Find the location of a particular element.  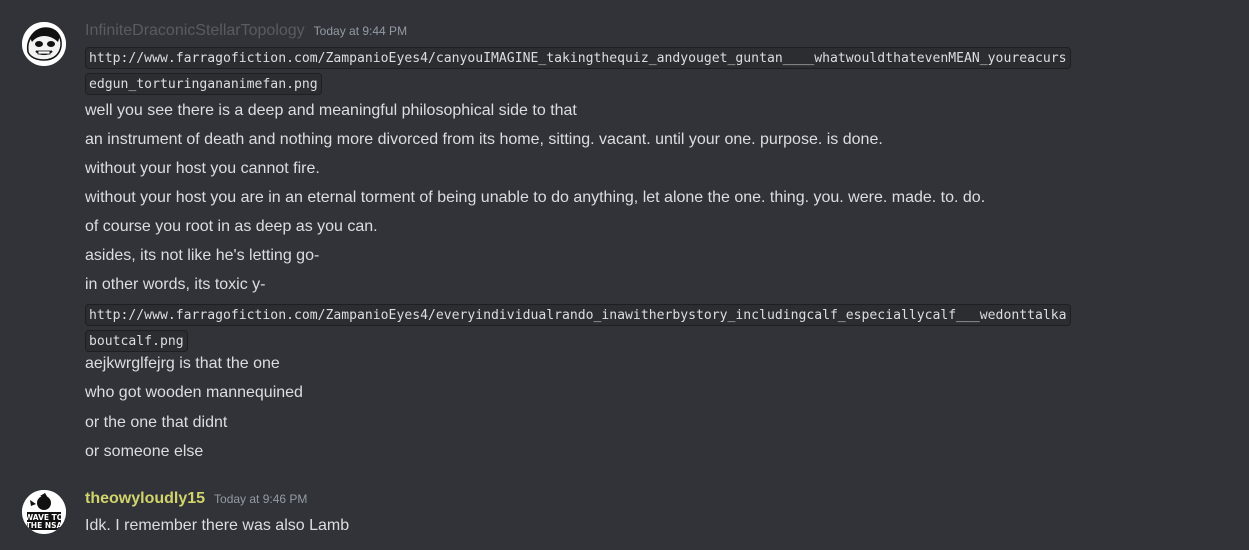

message-text: aejkwrglfejrg is that the one is located at coordinates (182, 363).